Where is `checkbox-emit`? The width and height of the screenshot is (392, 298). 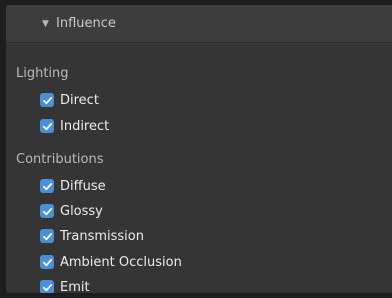 checkbox-emit is located at coordinates (47, 286).